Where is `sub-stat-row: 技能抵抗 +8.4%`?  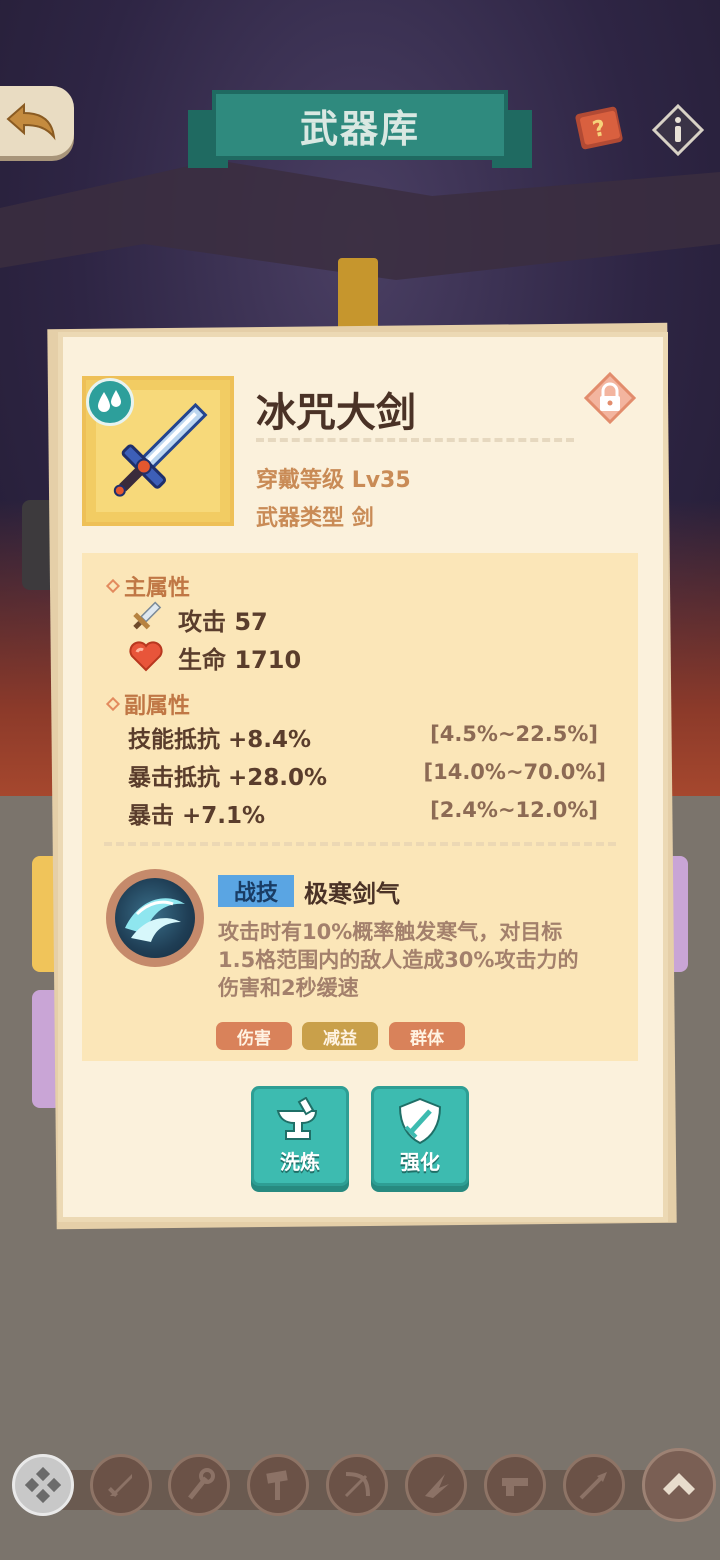
sub-stat-row: 技能抵抗 +8.4% is located at coordinates (219, 737).